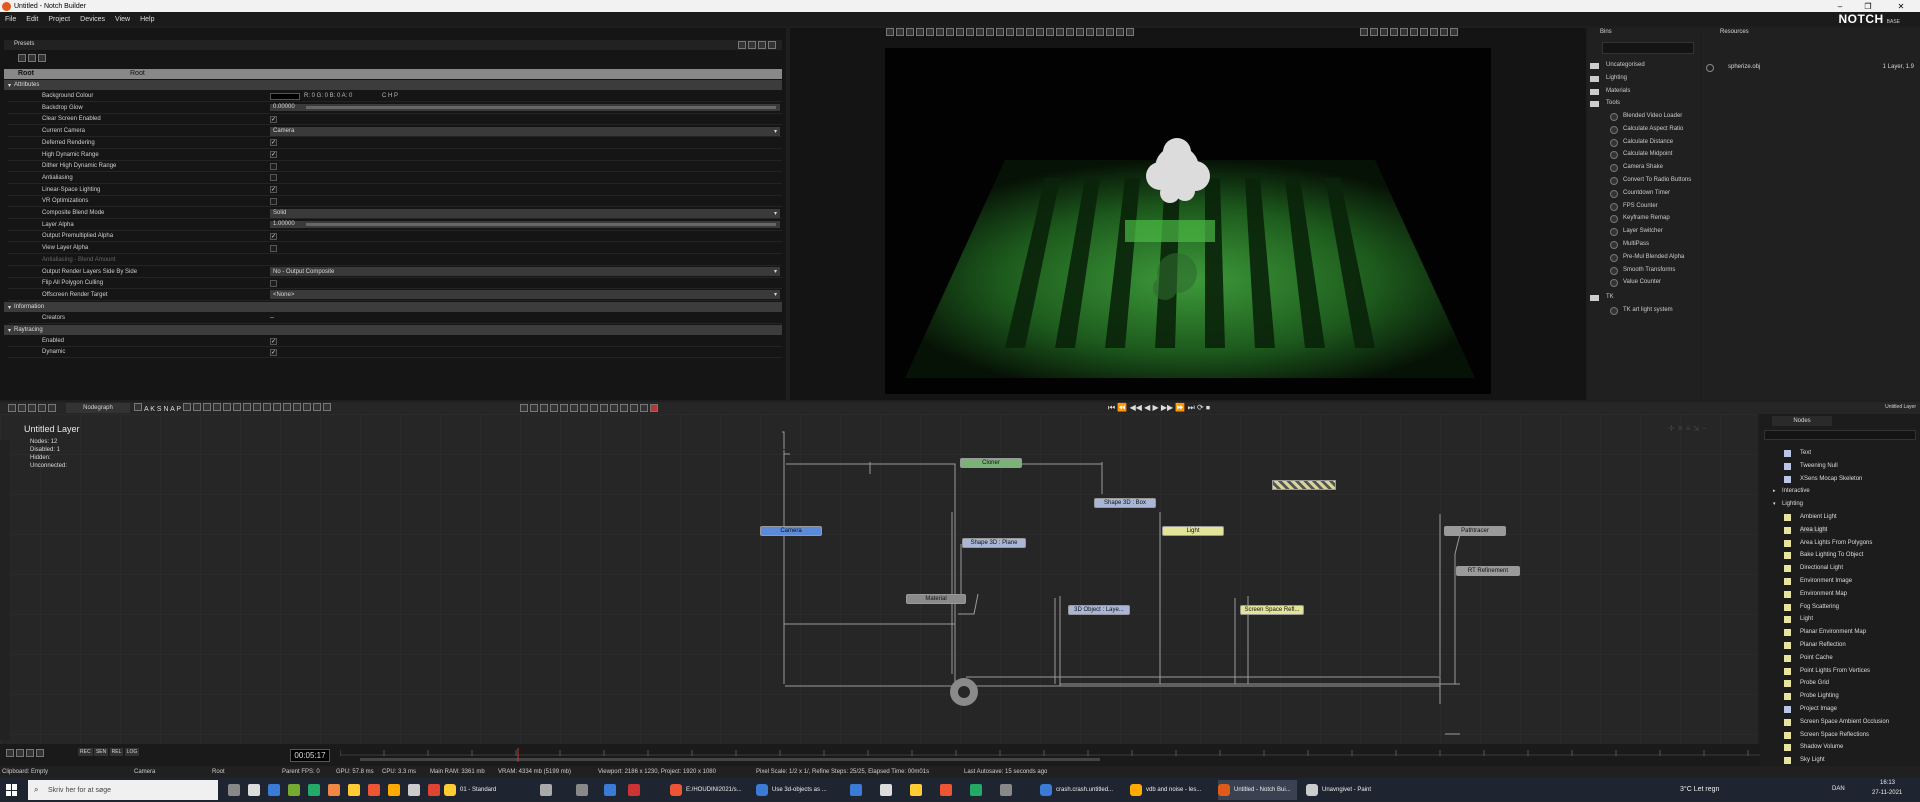 Image resolution: width=1920 pixels, height=802 pixels. I want to click on menu-edit: Edit, so click(32, 19).